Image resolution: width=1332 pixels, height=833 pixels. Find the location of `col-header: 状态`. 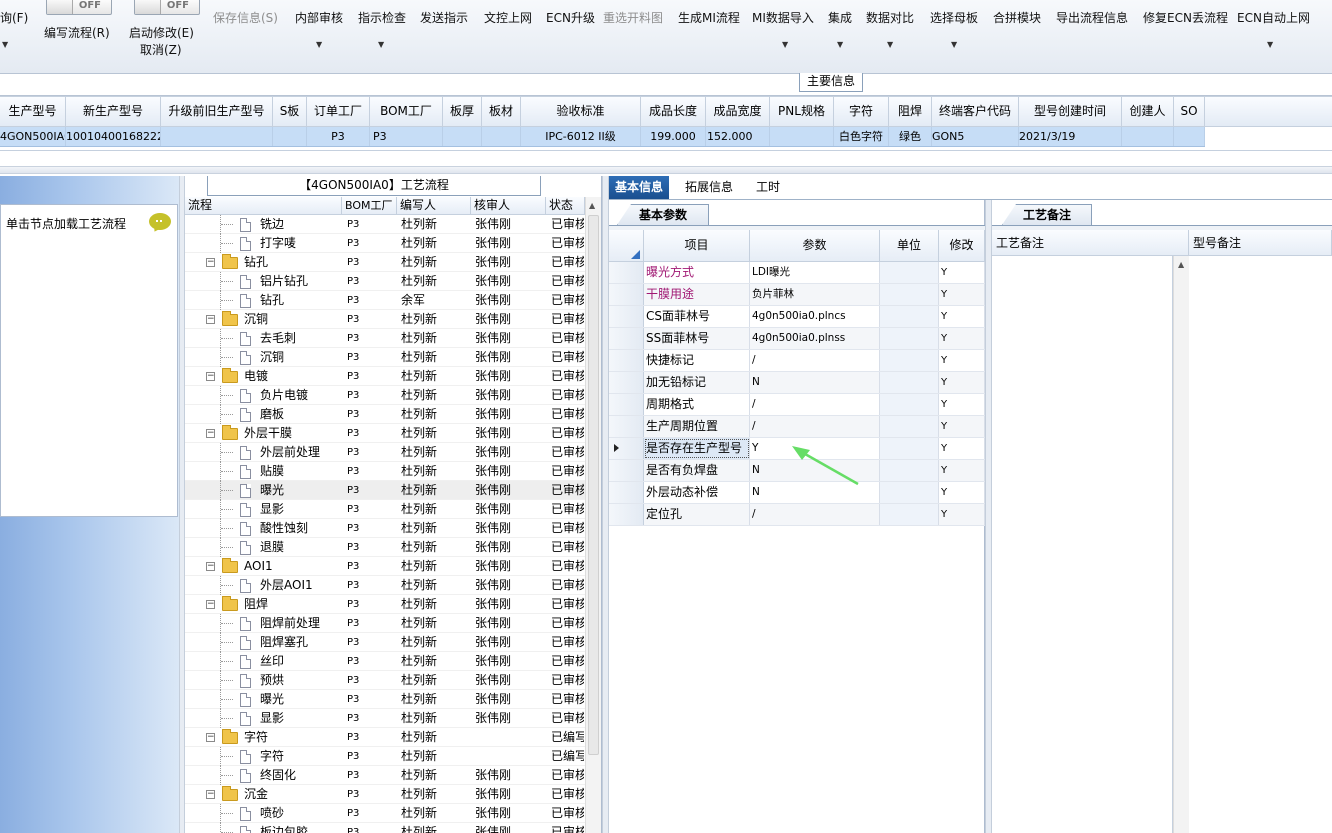

col-header: 状态 is located at coordinates (565, 205).